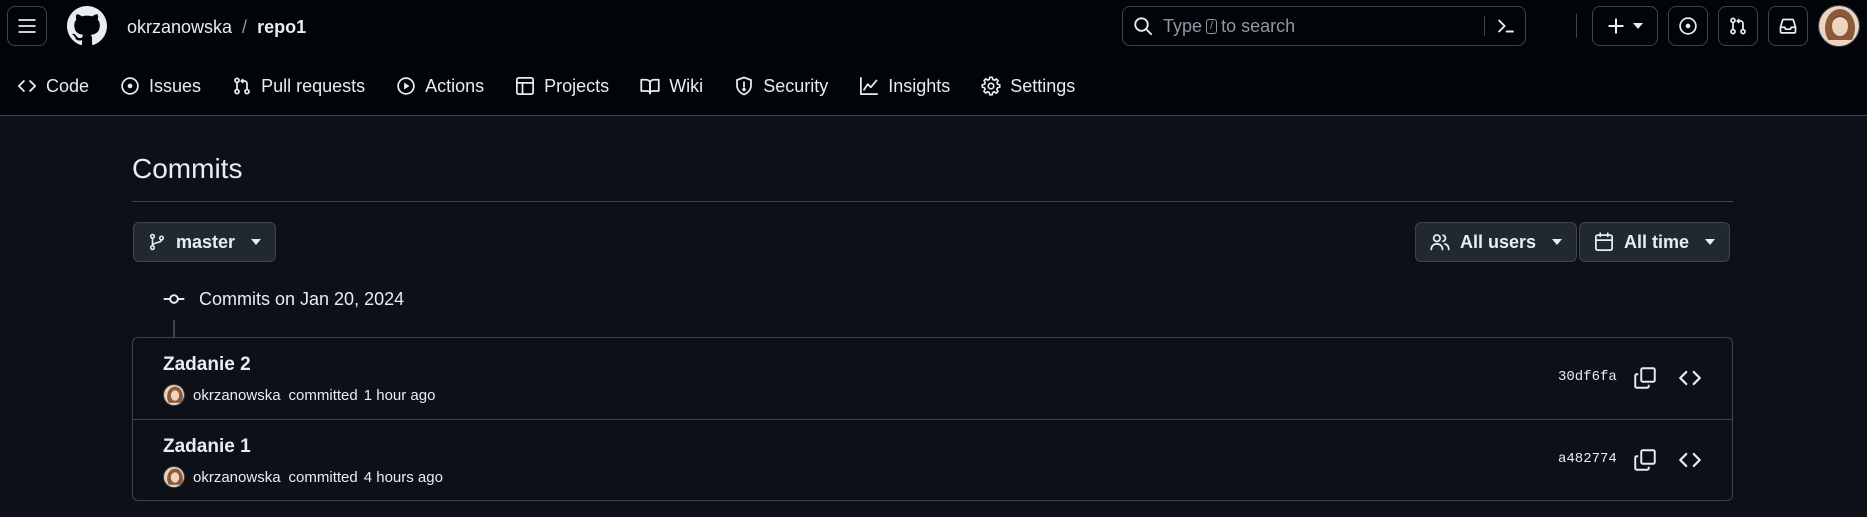 Image resolution: width=1867 pixels, height=517 pixels. I want to click on shield-icon, so click(744, 86).